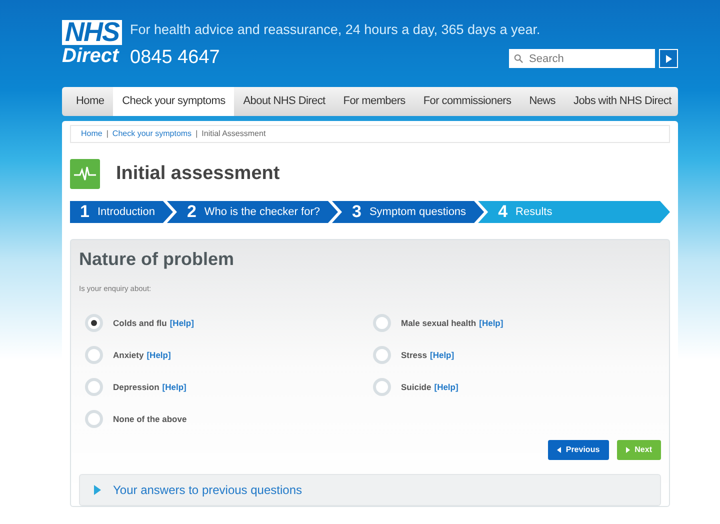 This screenshot has width=720, height=524. Describe the element at coordinates (370, 490) in the screenshot. I see `accordion-header: Your answers to previous questions` at that location.